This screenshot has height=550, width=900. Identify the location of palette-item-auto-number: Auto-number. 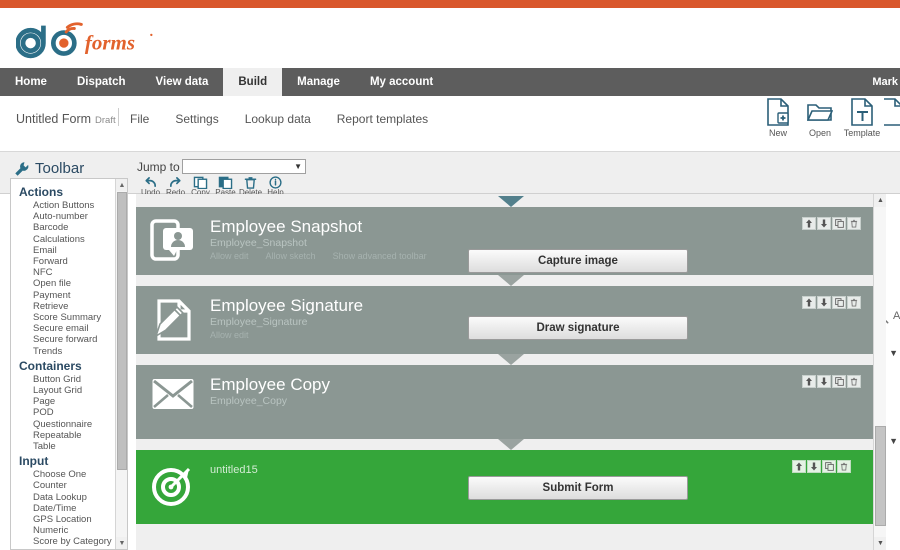
(71, 216).